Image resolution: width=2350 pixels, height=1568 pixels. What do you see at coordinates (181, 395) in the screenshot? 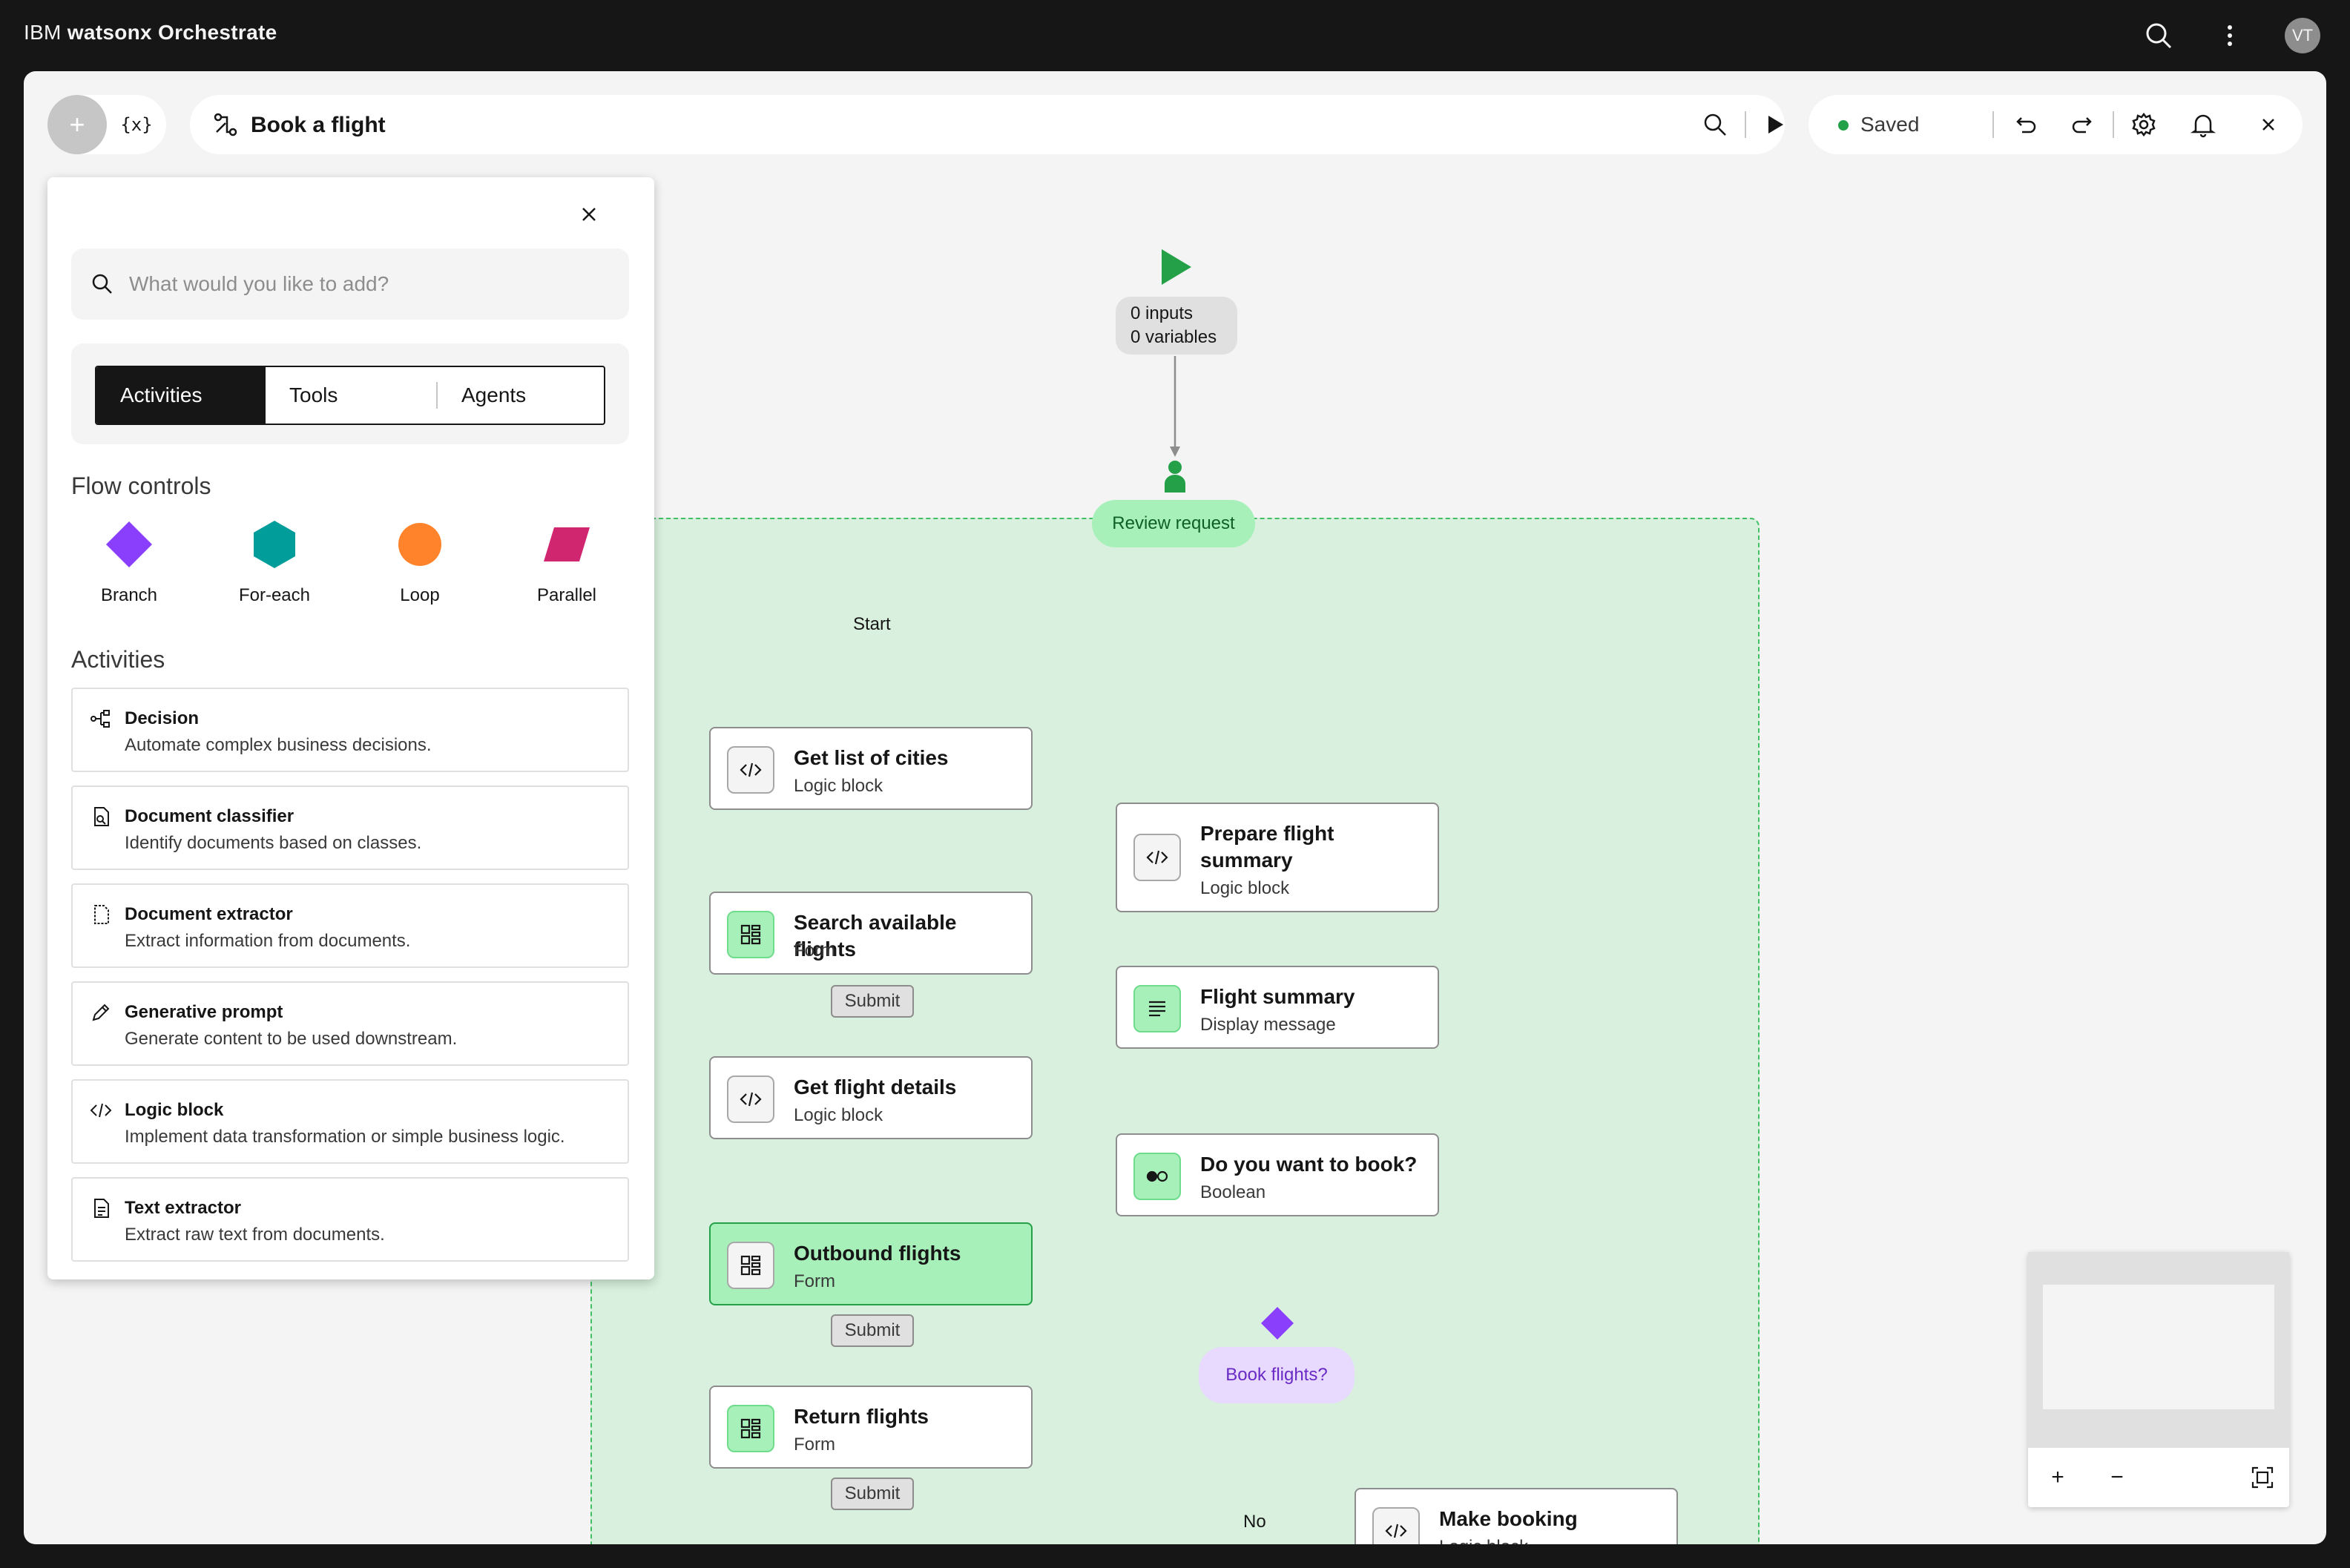
I see `tab-activities: Activities` at bounding box center [181, 395].